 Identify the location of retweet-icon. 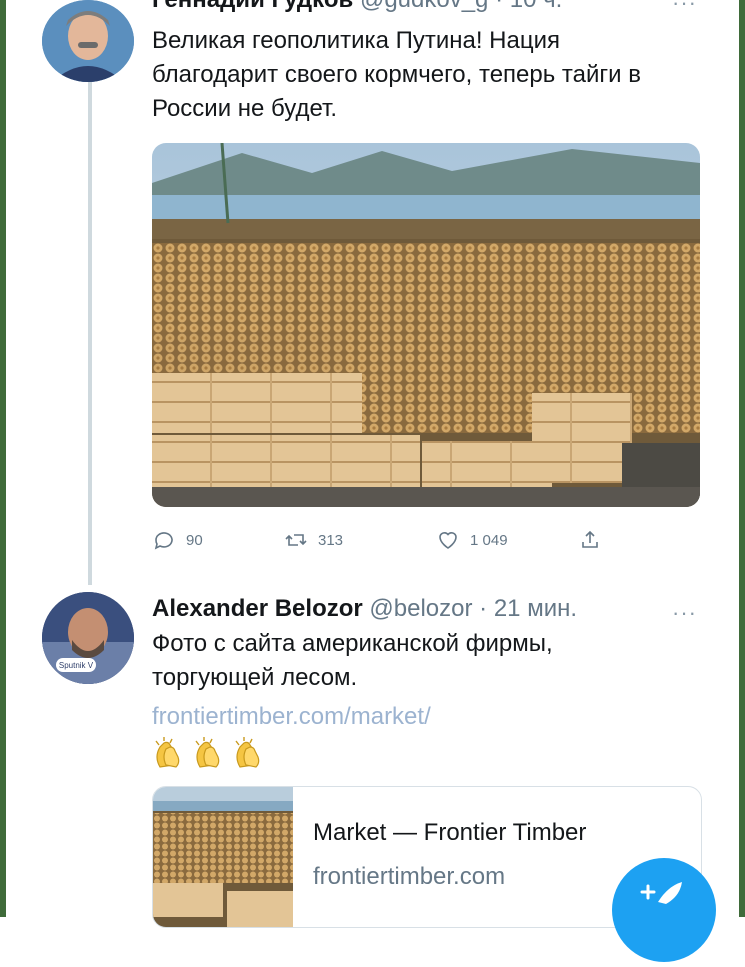
(296, 540).